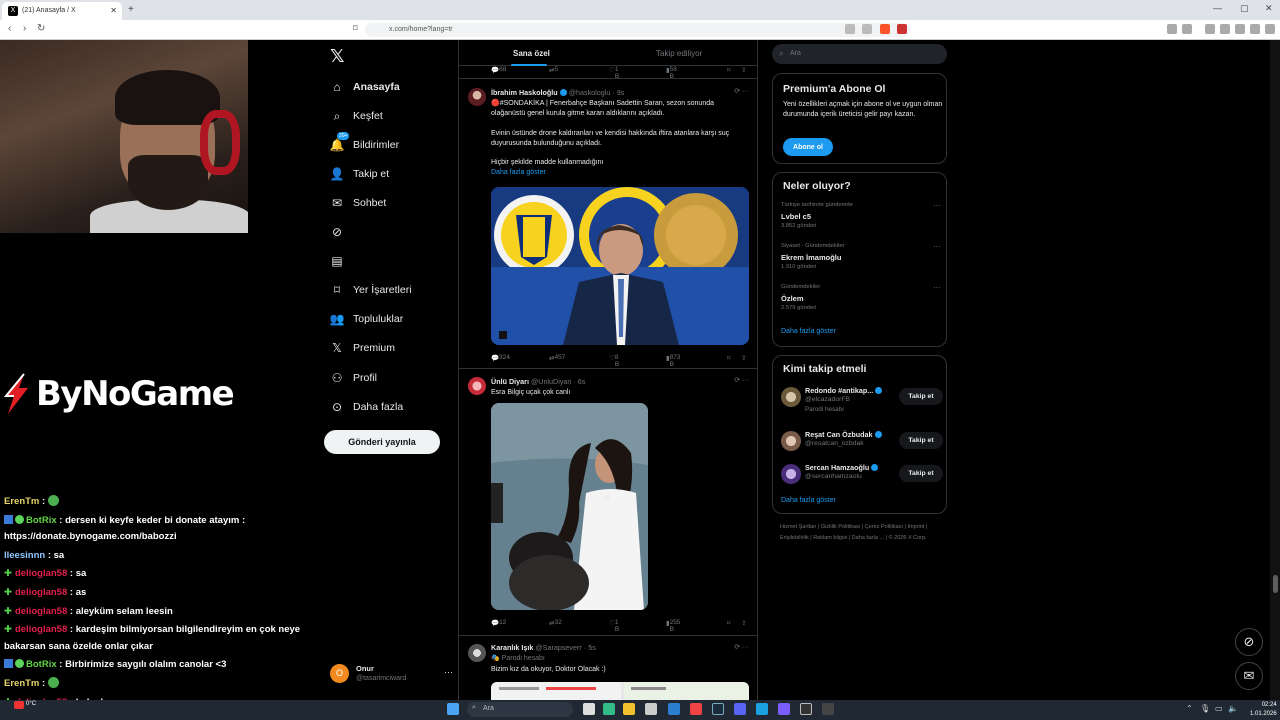  I want to click on discord-icon, so click(740, 709).